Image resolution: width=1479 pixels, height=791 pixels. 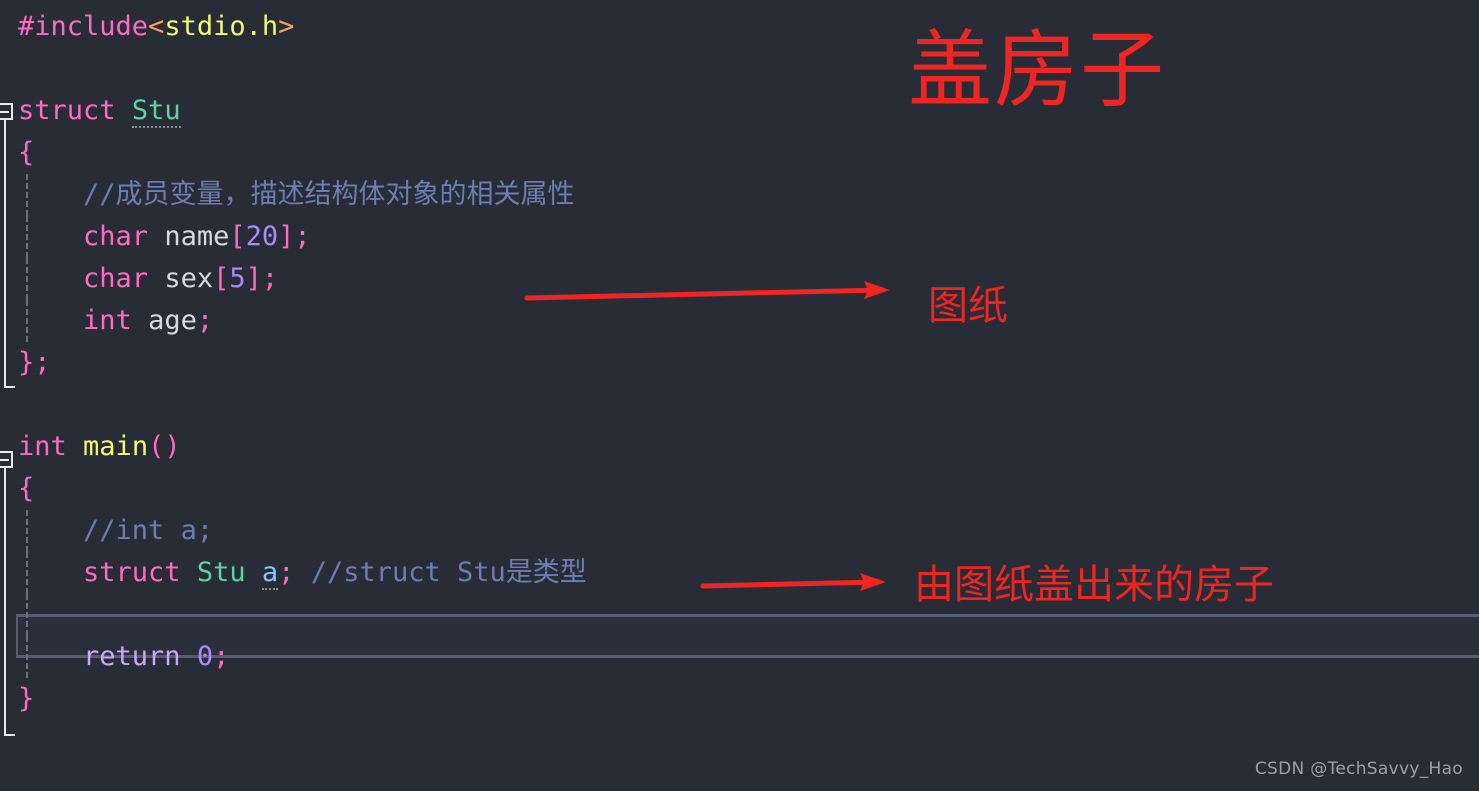 What do you see at coordinates (739, 657) in the screenshot?
I see `code-line: return 0;` at bounding box center [739, 657].